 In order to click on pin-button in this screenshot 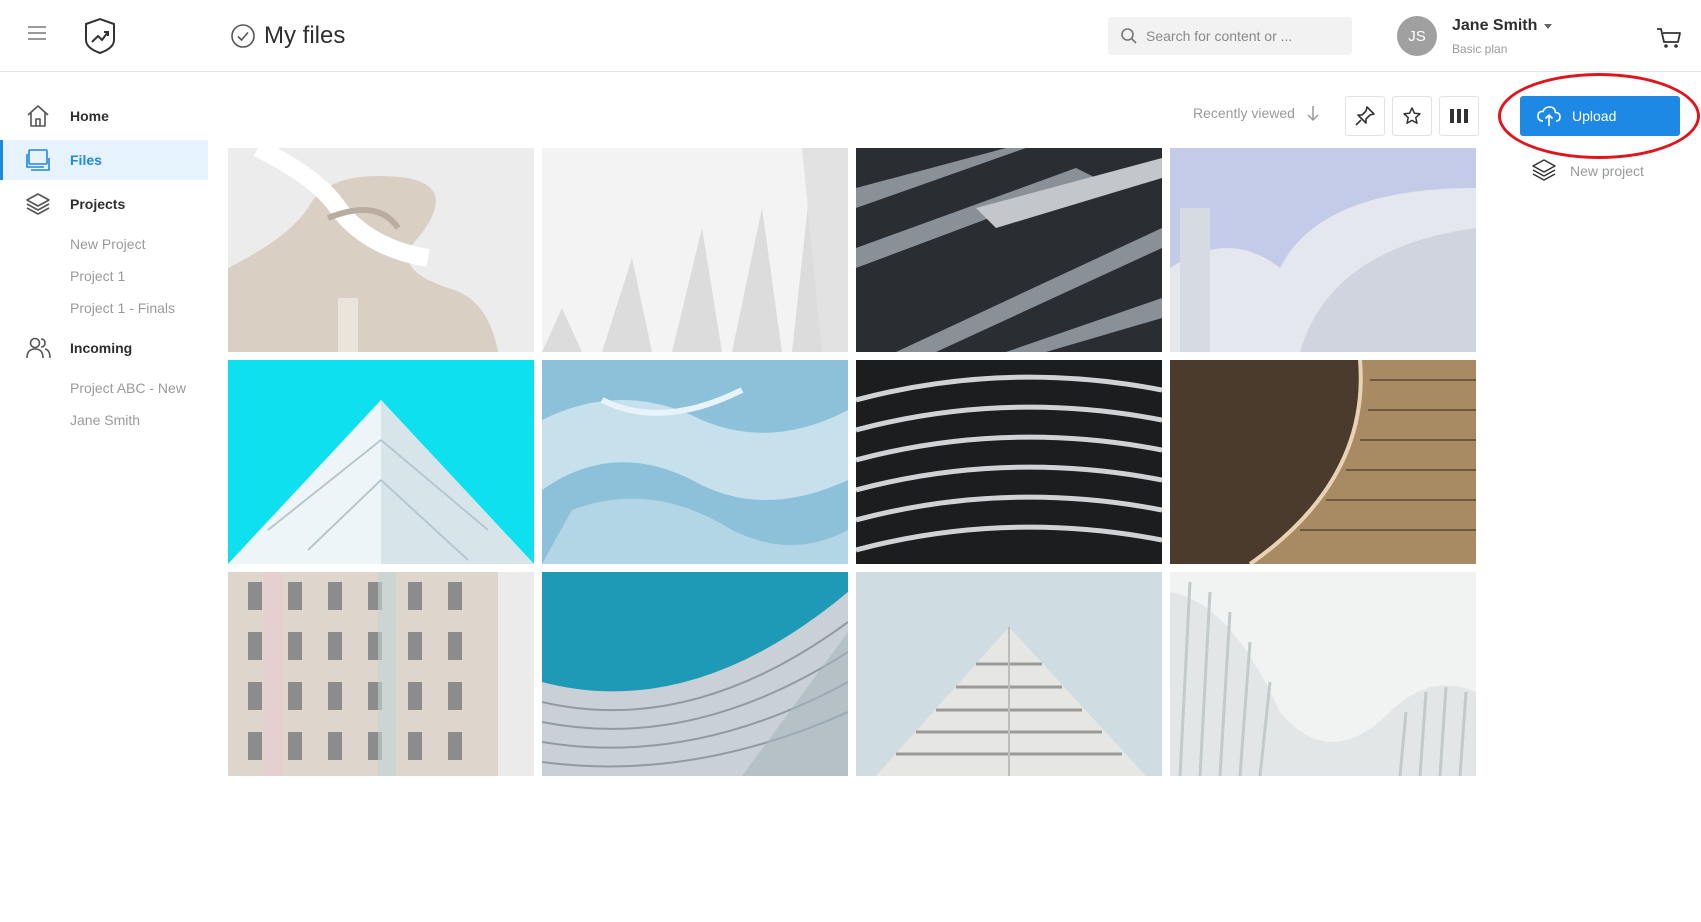, I will do `click(1365, 116)`.